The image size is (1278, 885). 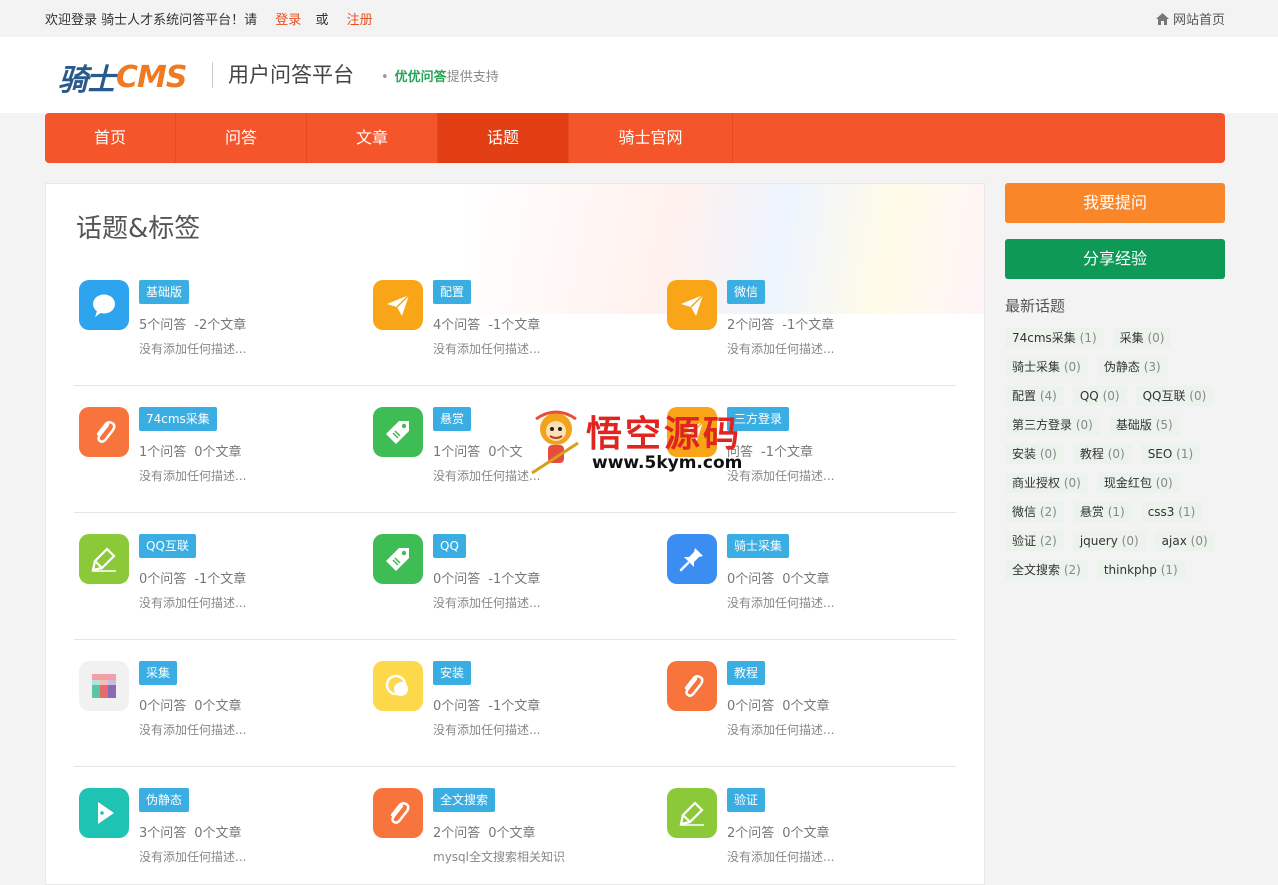 I want to click on sidebar-topic-tag: thinkphp (1), so click(x=1140, y=570).